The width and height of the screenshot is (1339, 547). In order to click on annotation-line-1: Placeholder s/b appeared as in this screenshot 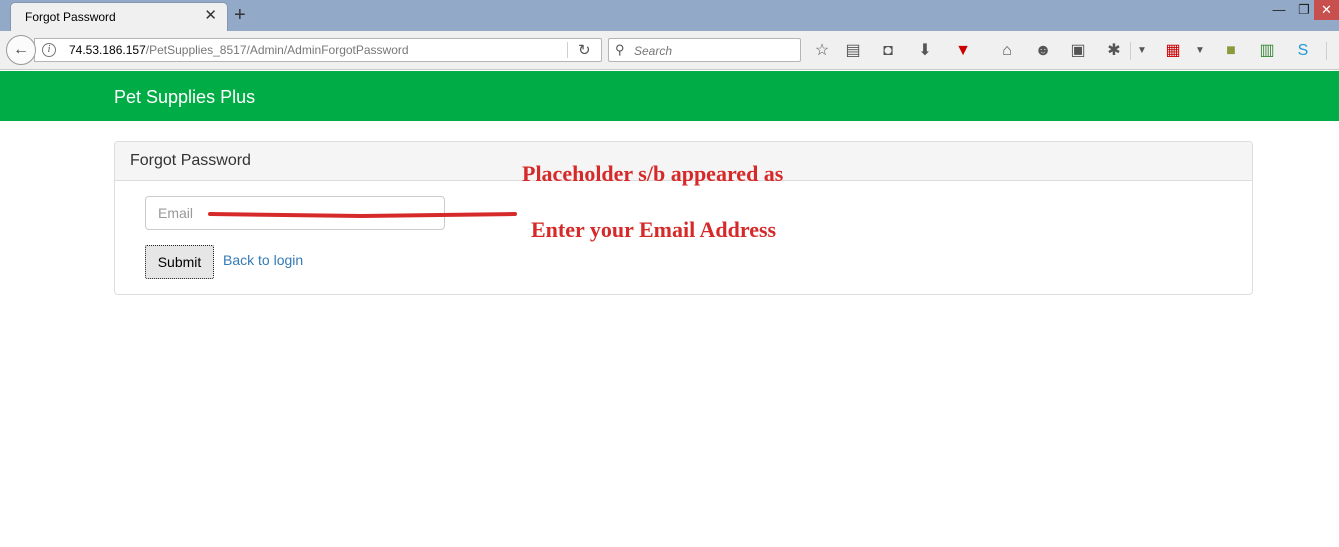, I will do `click(653, 173)`.